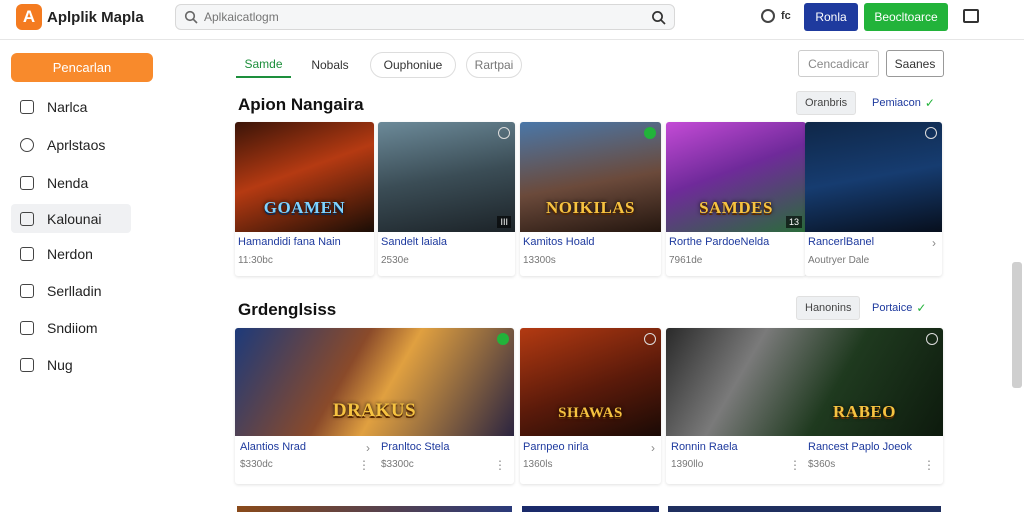 The image size is (1024, 512). Describe the element at coordinates (273, 447) in the screenshot. I see `tile-title: Alantios Nrad` at that location.